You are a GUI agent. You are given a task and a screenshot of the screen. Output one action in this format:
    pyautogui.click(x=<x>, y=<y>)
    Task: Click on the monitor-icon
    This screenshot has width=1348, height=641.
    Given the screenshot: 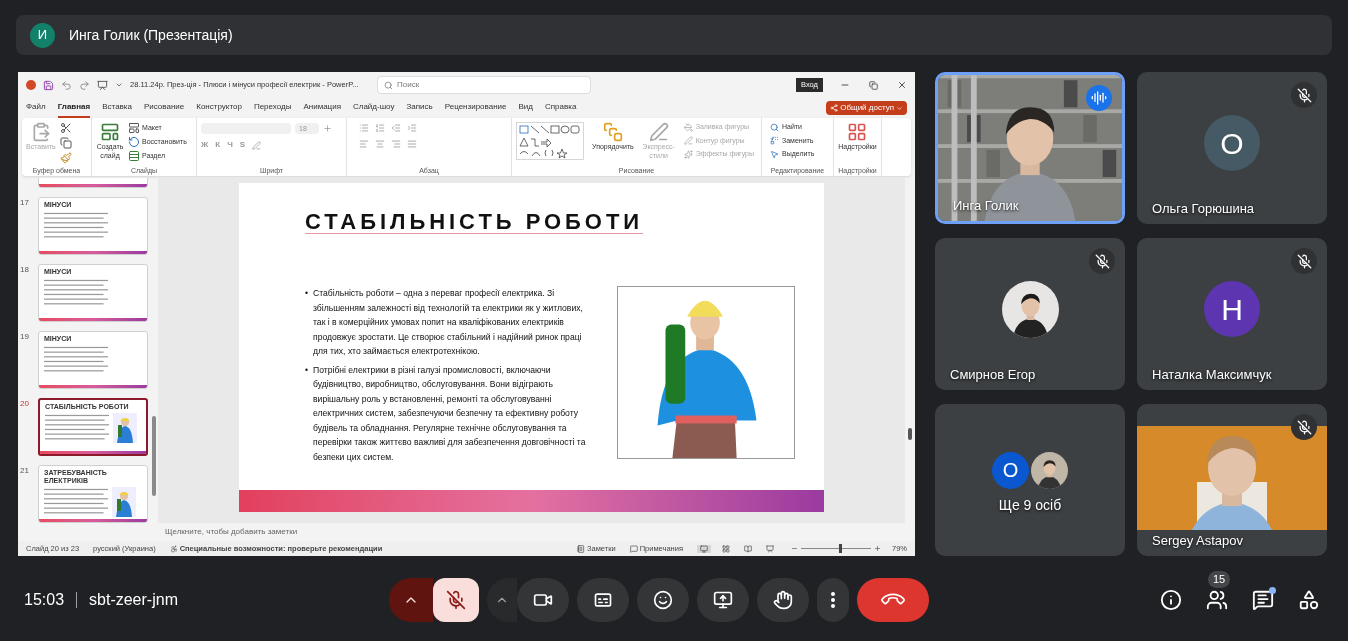 What is the action you would take?
    pyautogui.click(x=704, y=548)
    